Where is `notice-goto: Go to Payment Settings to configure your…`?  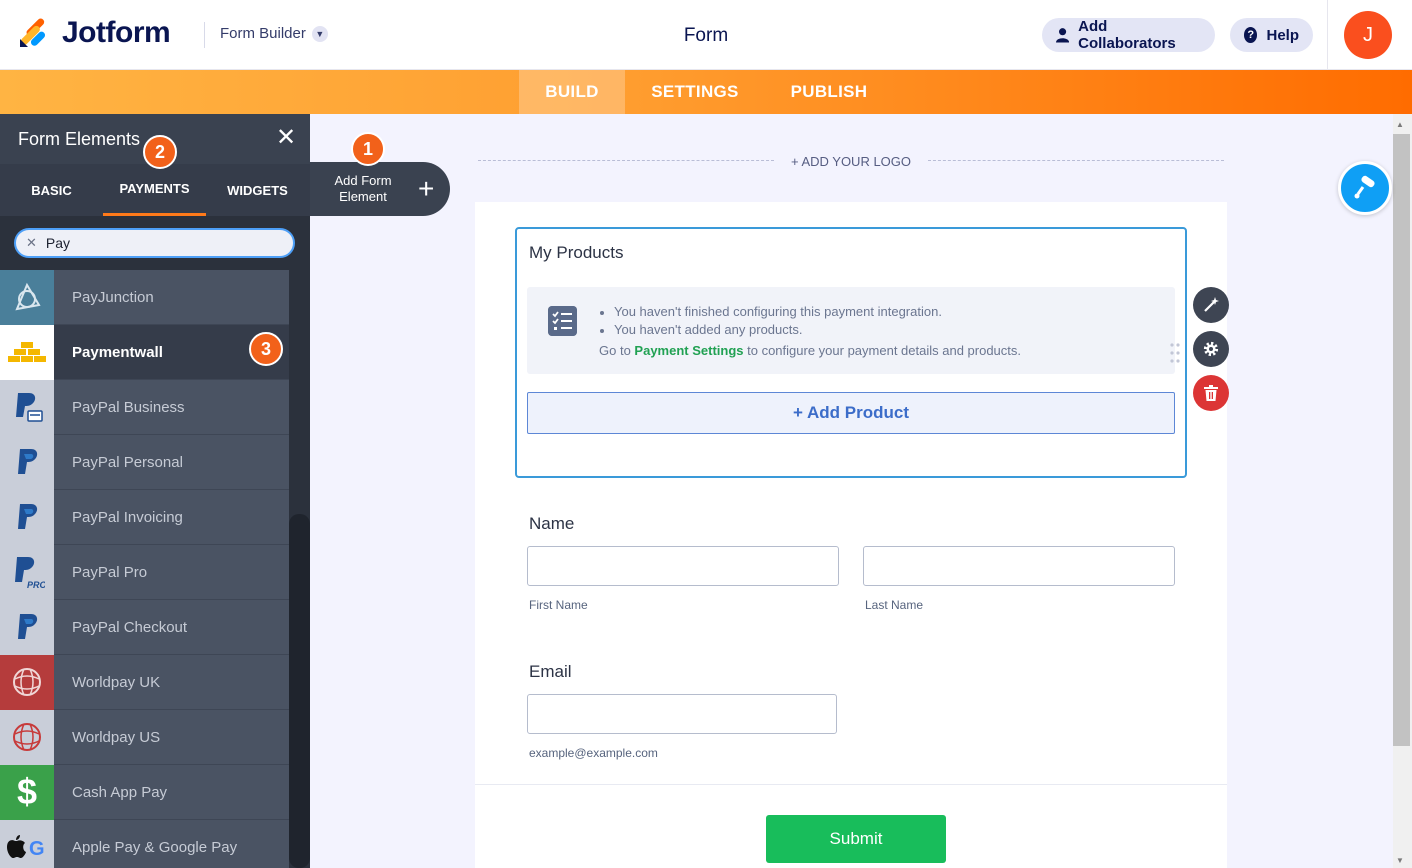
notice-goto: Go to Payment Settings to configure your… is located at coordinates (810, 350).